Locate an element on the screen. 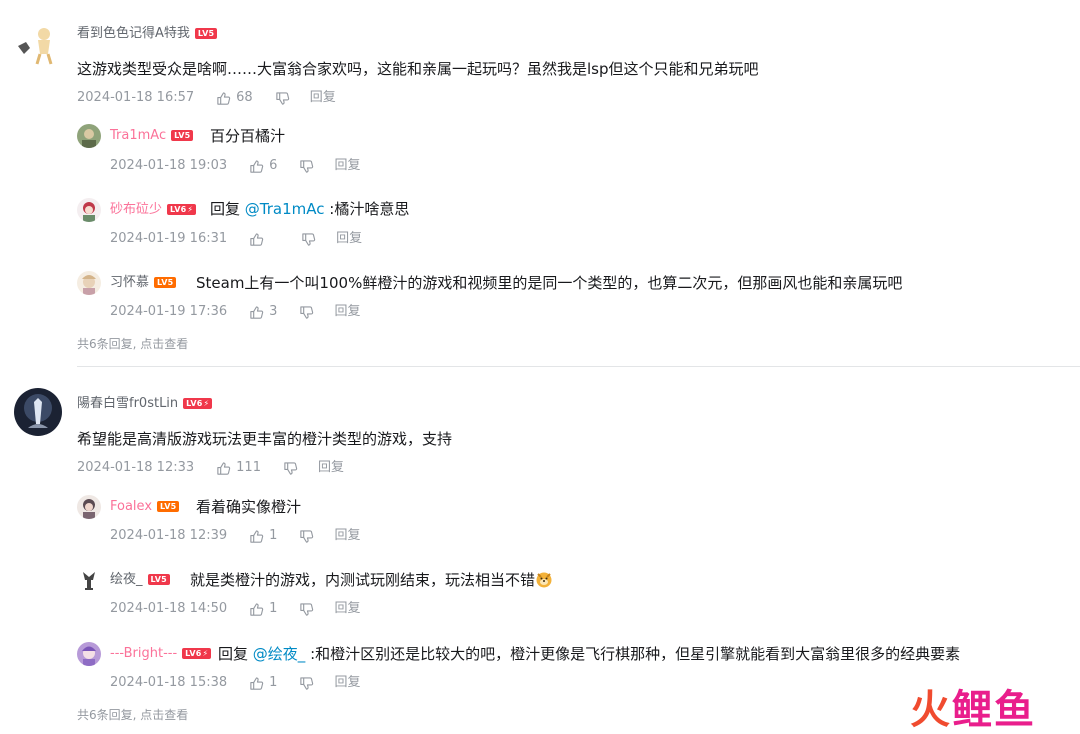 Image resolution: width=1080 pixels, height=734 pixels. like-button: 3 is located at coordinates (263, 312).